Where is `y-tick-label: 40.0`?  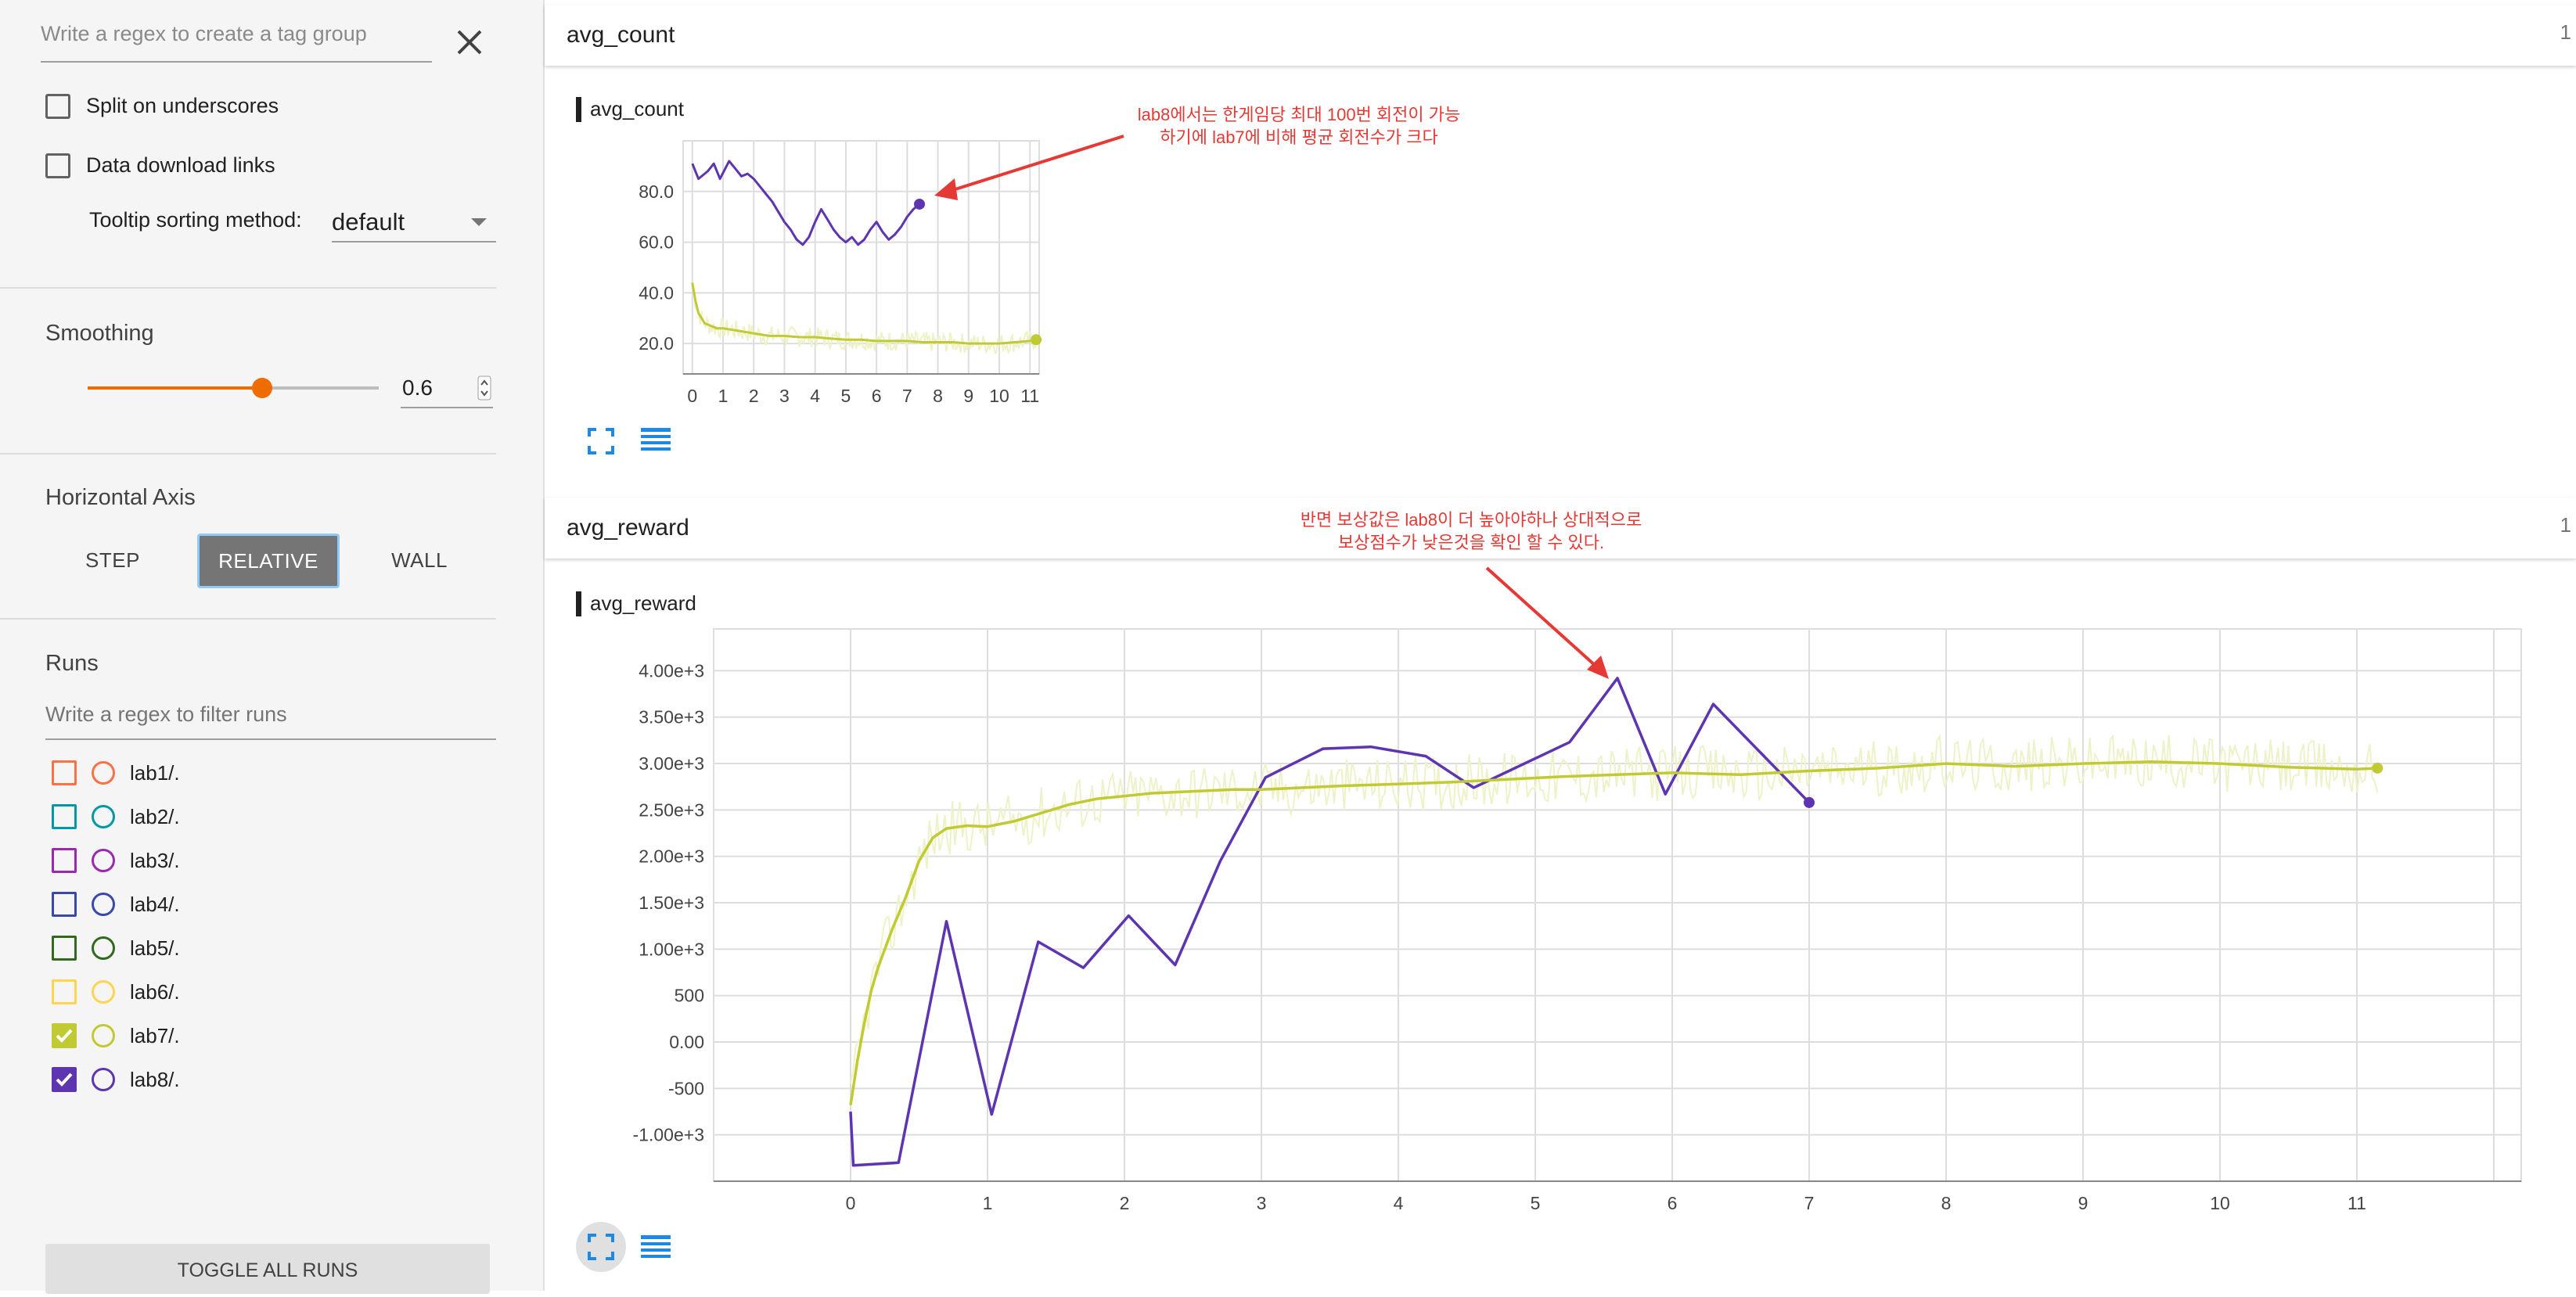 y-tick-label: 40.0 is located at coordinates (657, 292).